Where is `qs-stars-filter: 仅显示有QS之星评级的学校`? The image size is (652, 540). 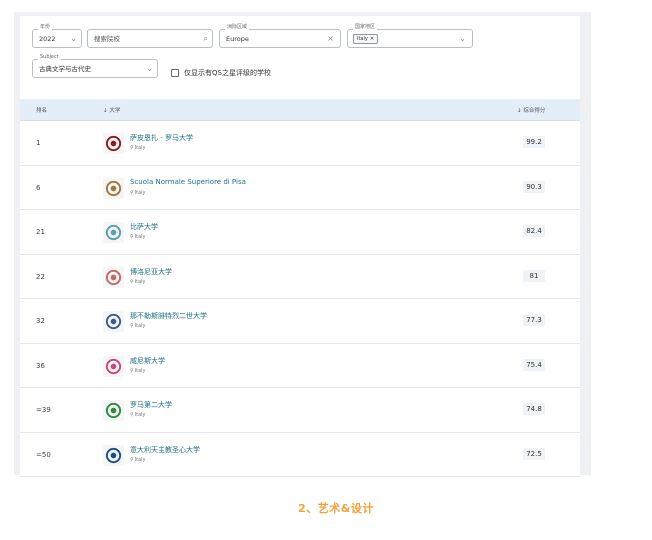 qs-stars-filter: 仅显示有QS之星评级的学校 is located at coordinates (221, 73).